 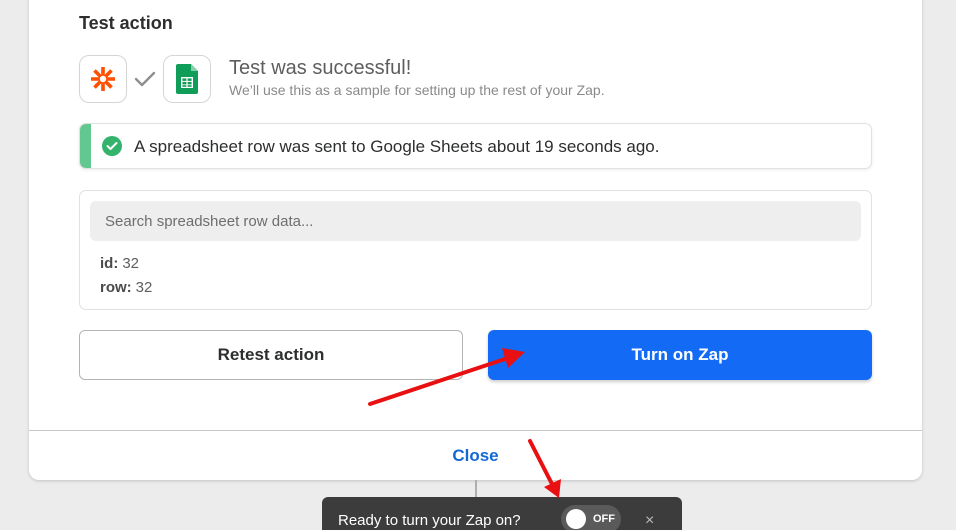 What do you see at coordinates (103, 79) in the screenshot?
I see `zapier-asterisk-icon` at bounding box center [103, 79].